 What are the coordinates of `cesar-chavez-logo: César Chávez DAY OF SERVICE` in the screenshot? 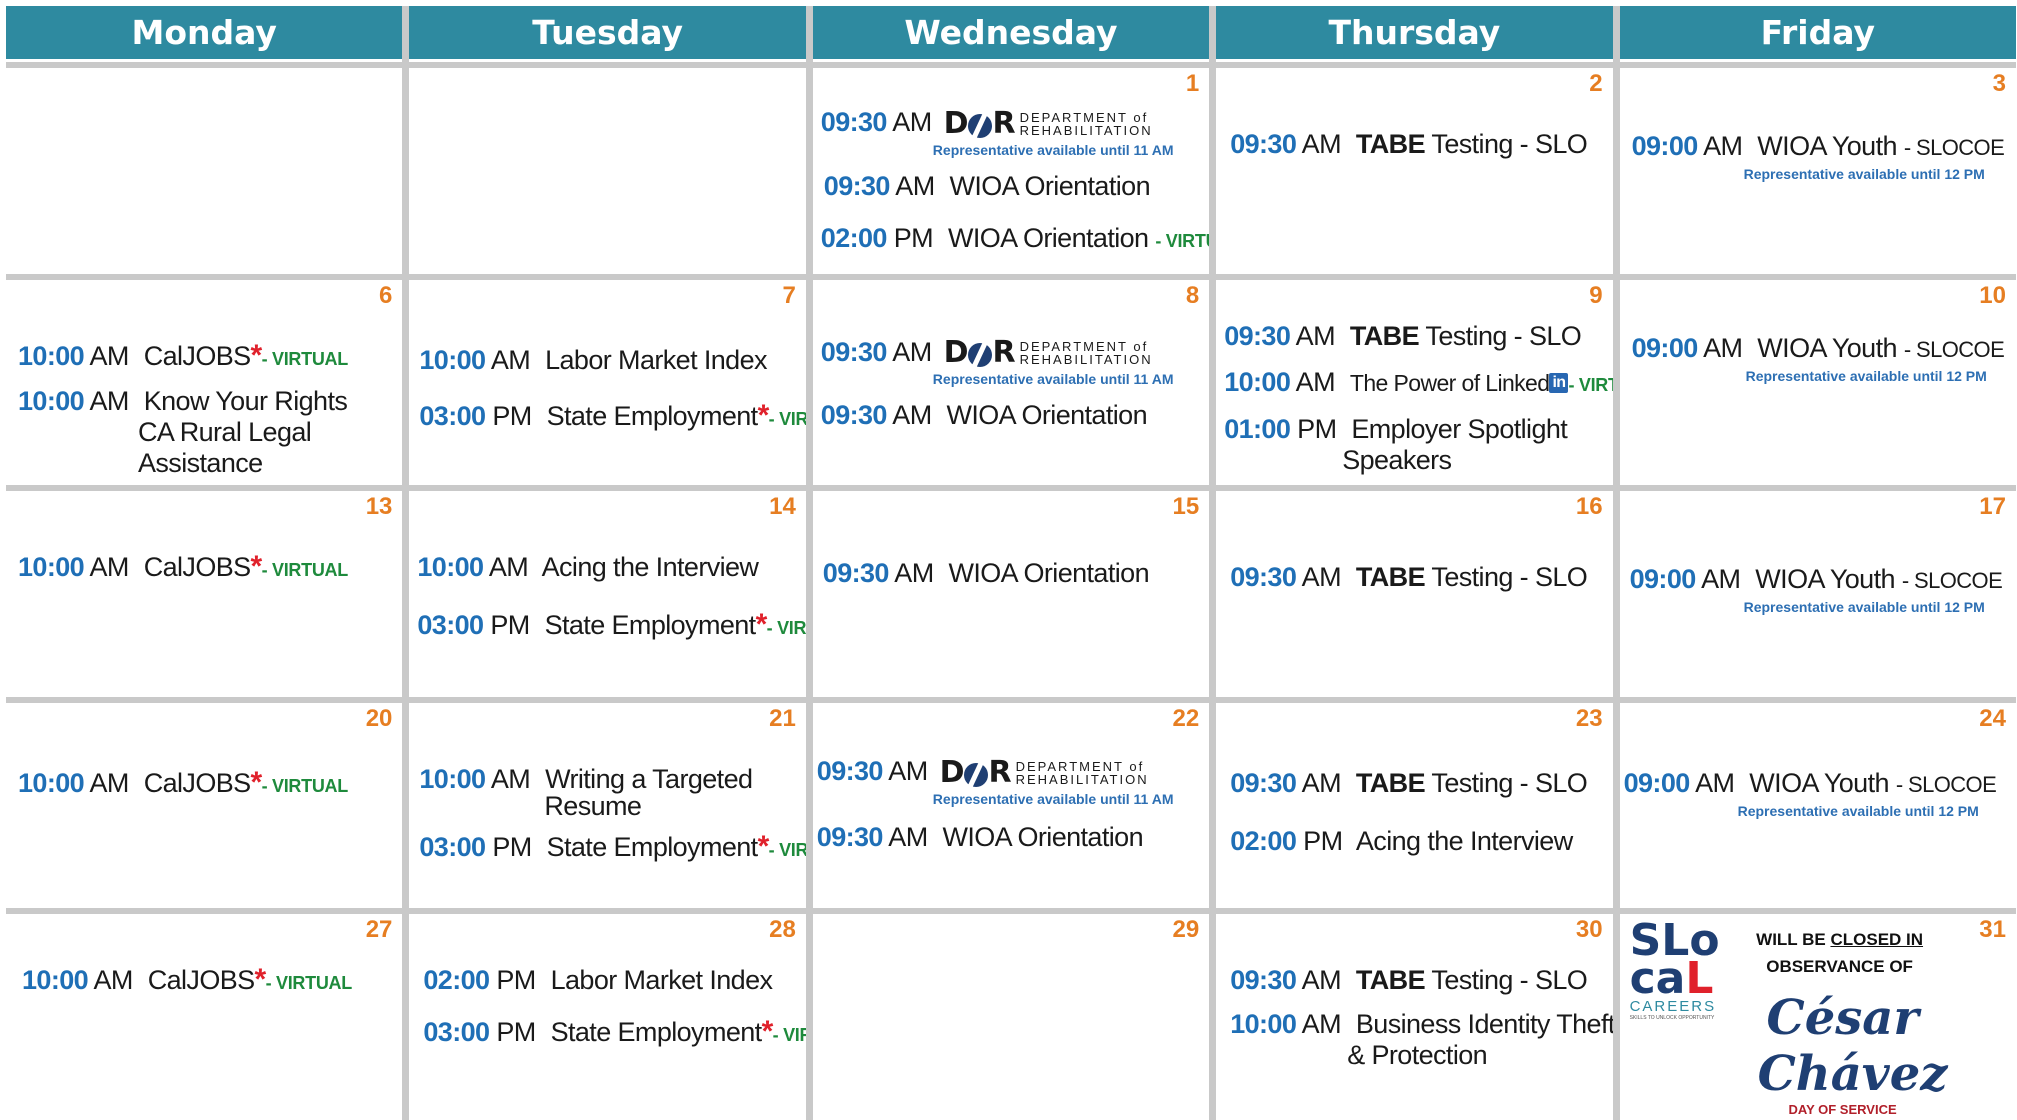 It's located at (1852, 1054).